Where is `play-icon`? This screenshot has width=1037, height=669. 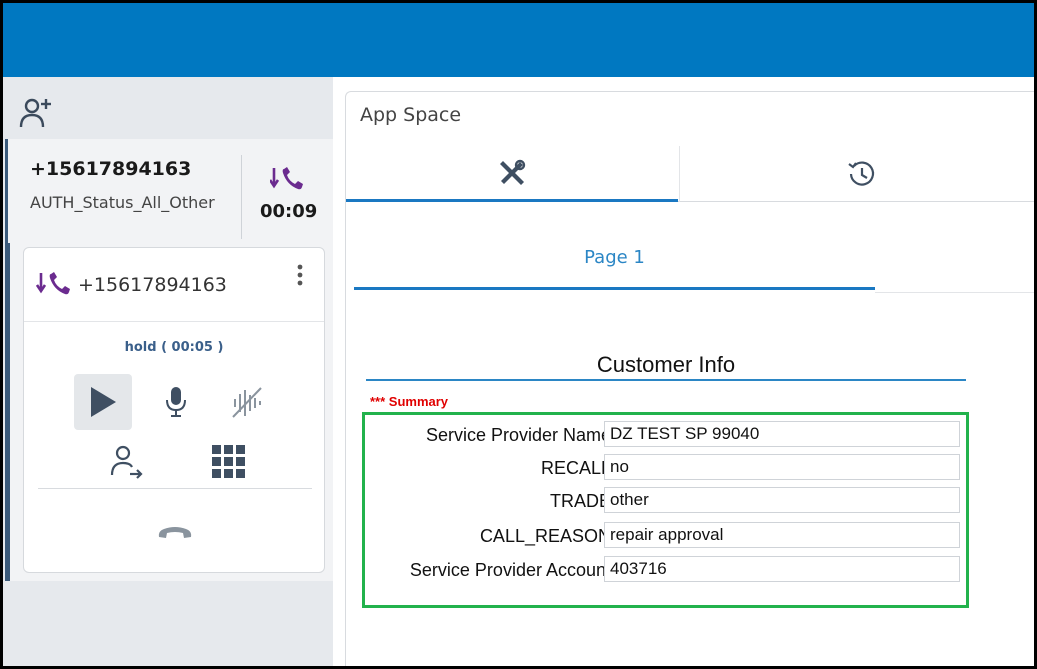
play-icon is located at coordinates (103, 402).